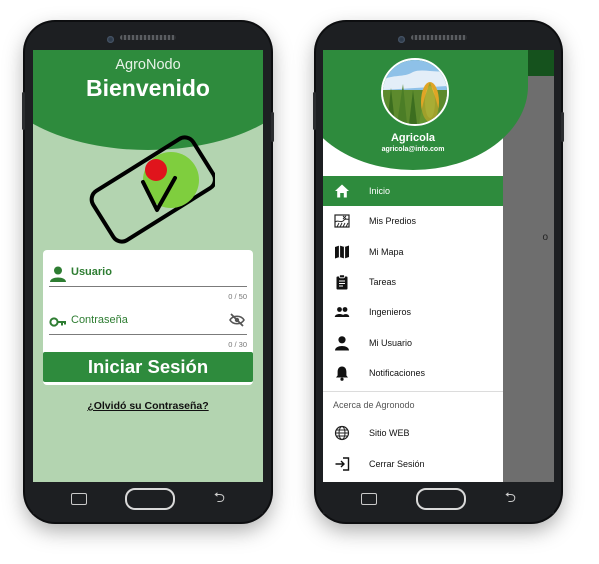 The image size is (599, 564). I want to click on menu-label: Inicio, so click(380, 191).